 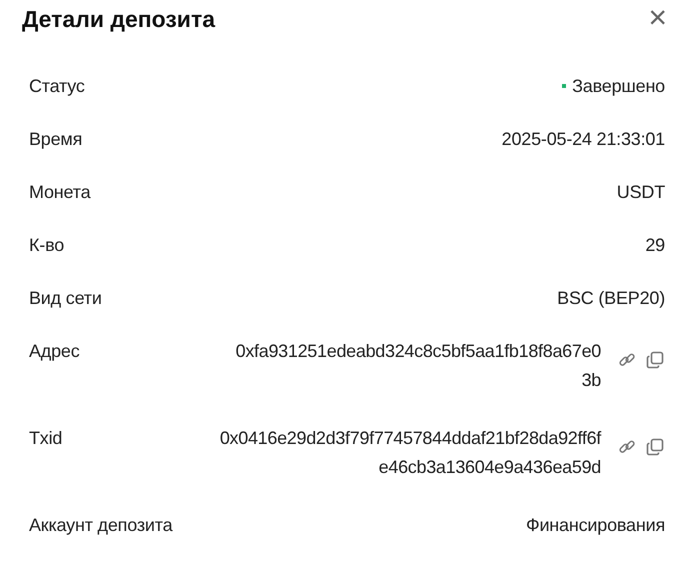 What do you see at coordinates (46, 245) in the screenshot?
I see `field-label: К-во` at bounding box center [46, 245].